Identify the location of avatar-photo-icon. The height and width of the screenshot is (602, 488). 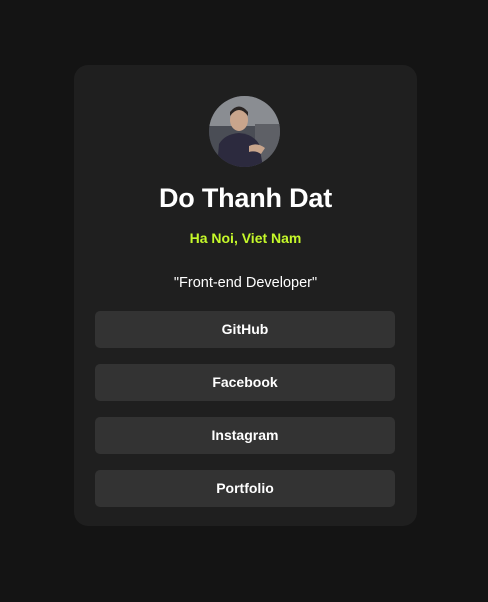
(244, 131).